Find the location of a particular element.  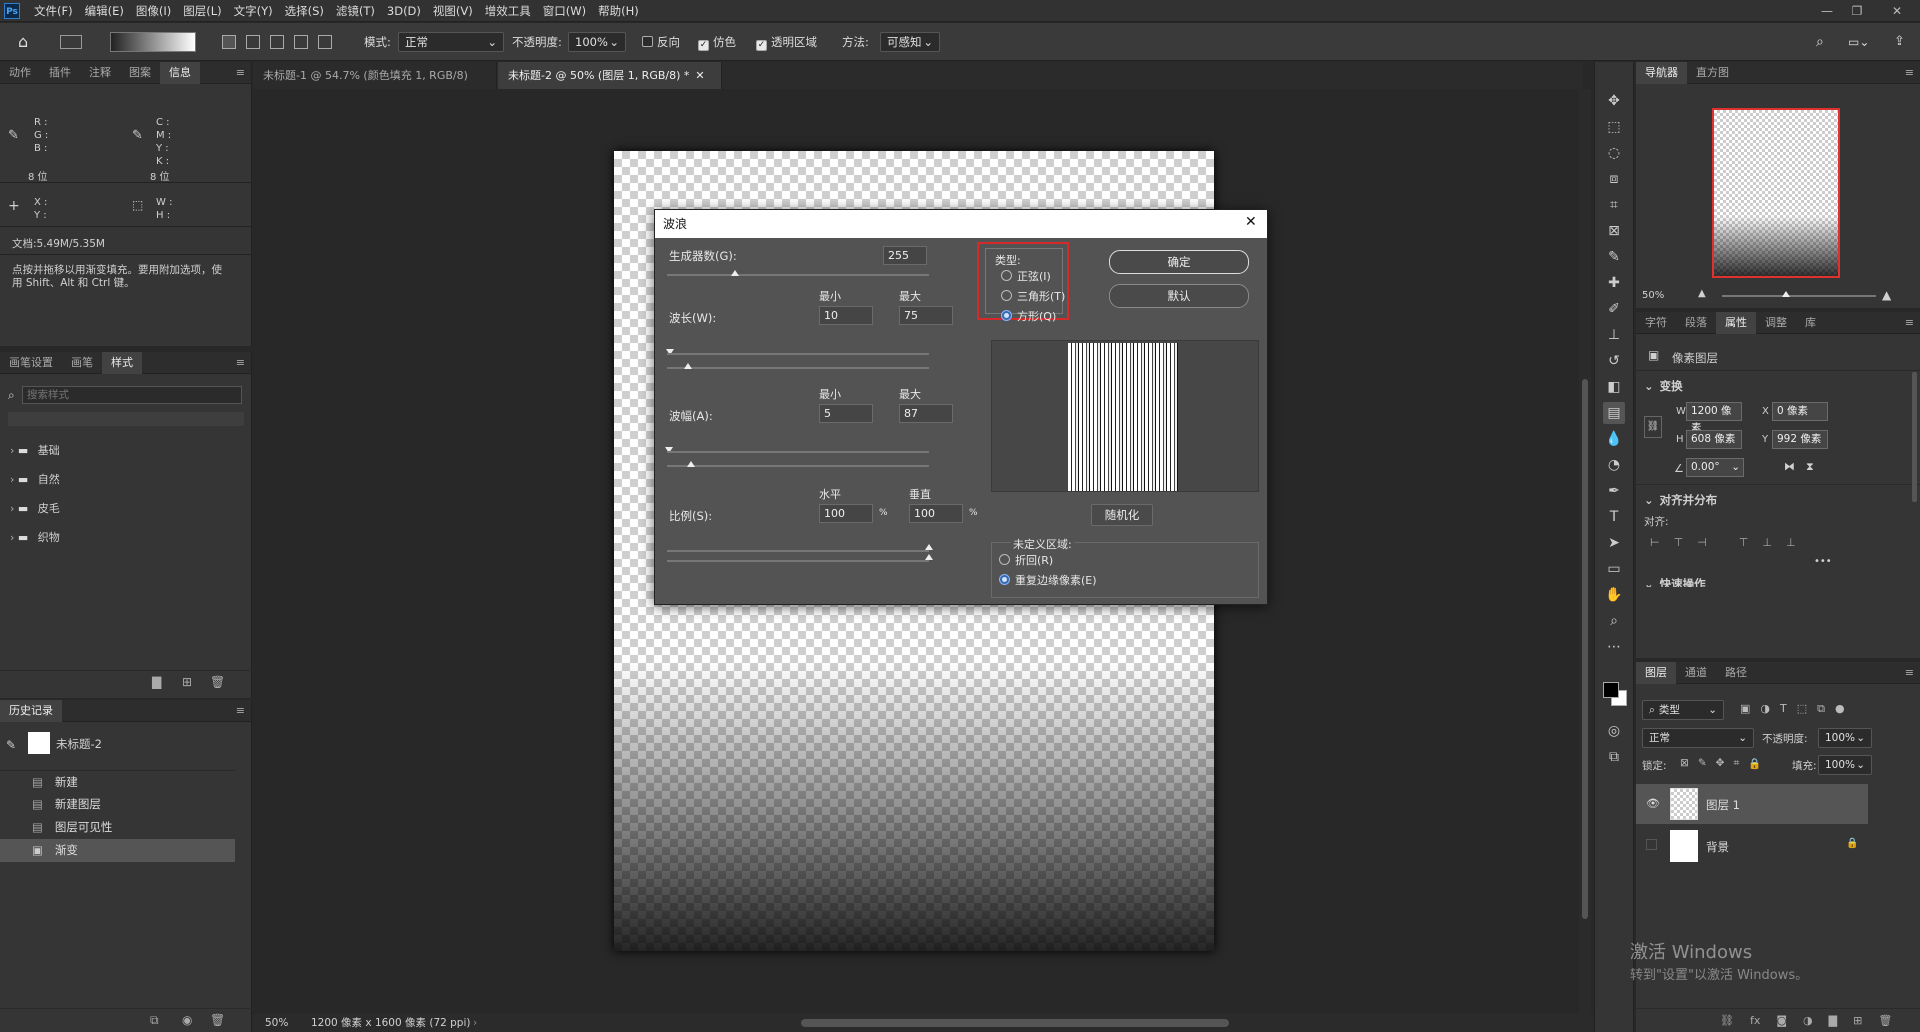

more-options-icon: ••• is located at coordinates (1823, 561).